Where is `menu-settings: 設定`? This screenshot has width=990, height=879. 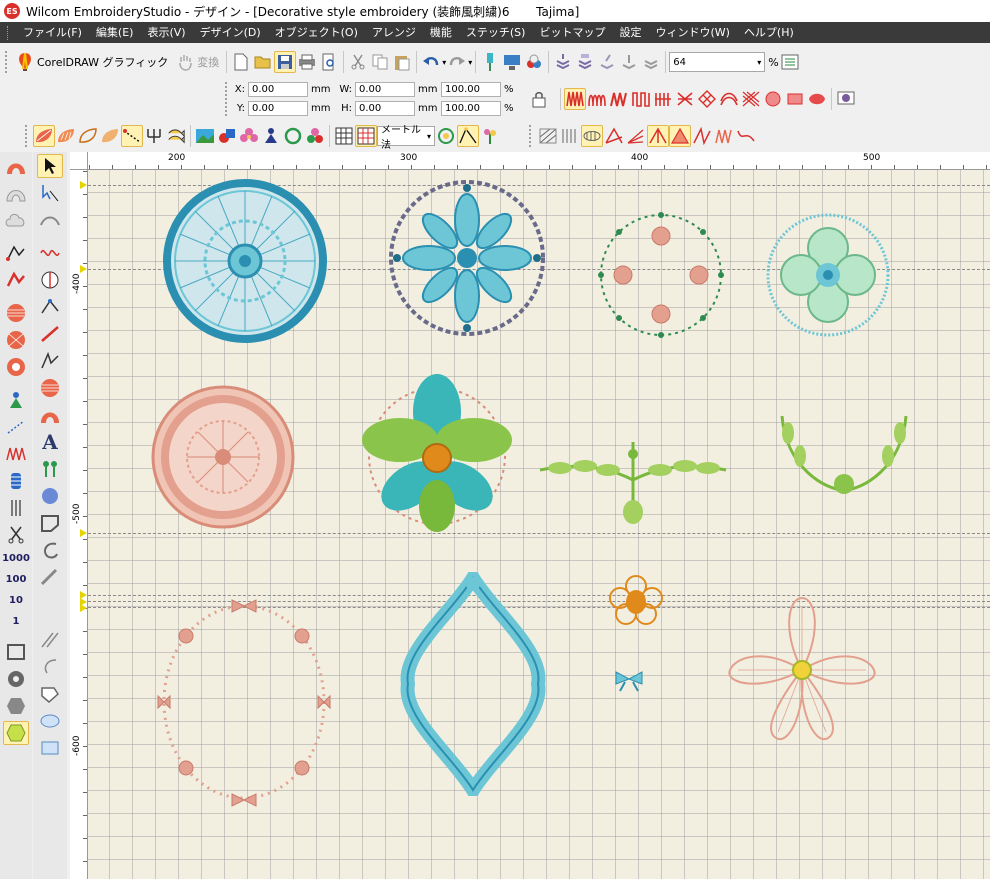 menu-settings: 設定 is located at coordinates (630, 32).